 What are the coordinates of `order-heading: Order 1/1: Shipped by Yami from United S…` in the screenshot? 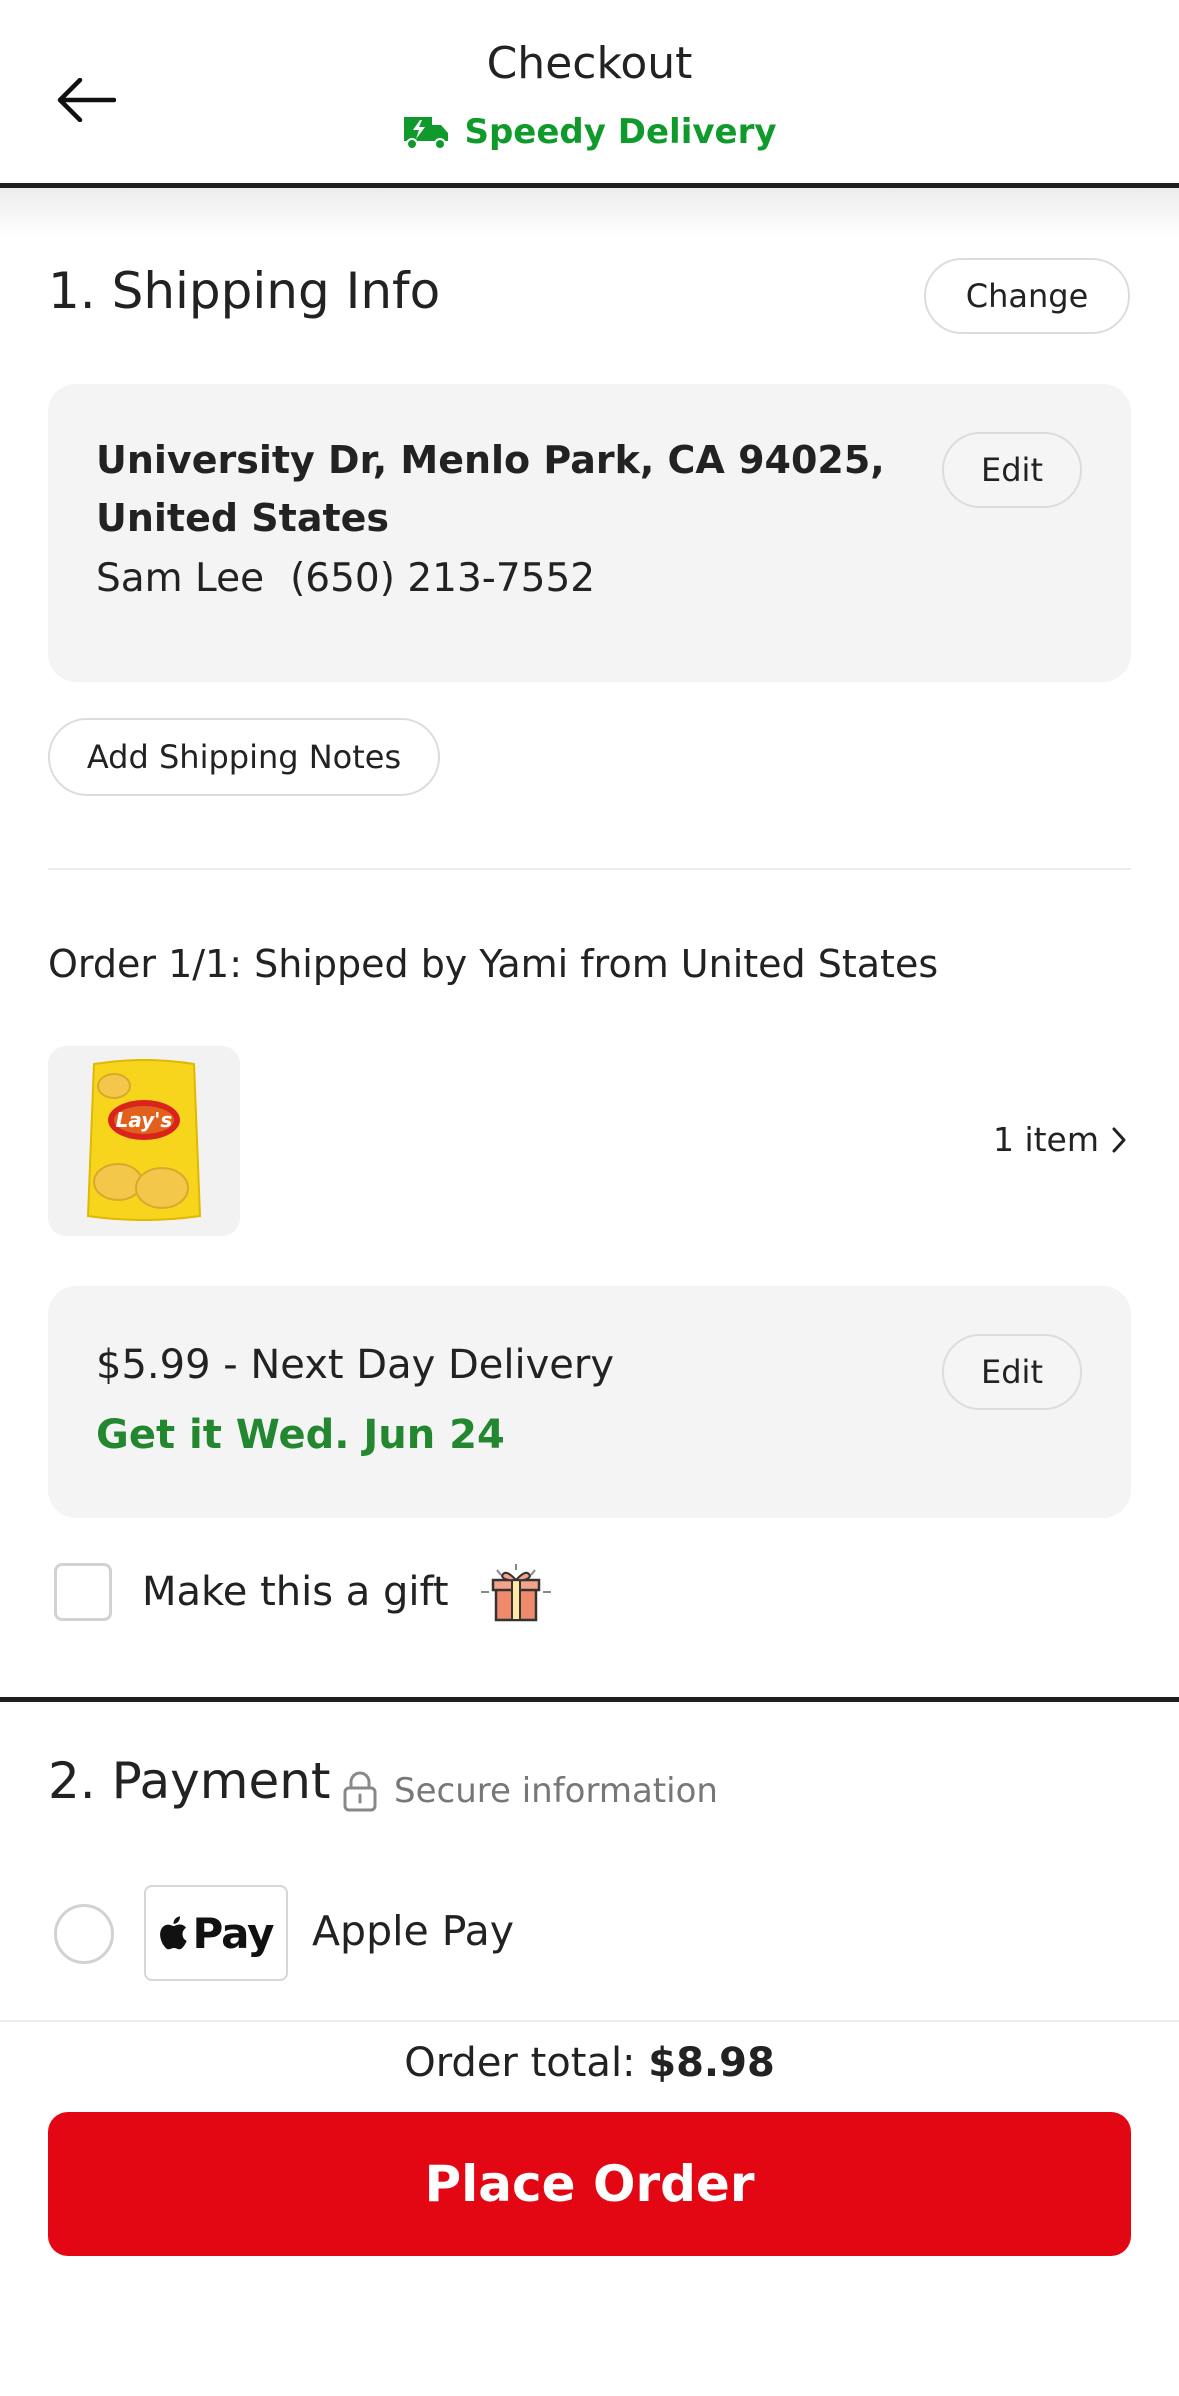 It's located at (493, 964).